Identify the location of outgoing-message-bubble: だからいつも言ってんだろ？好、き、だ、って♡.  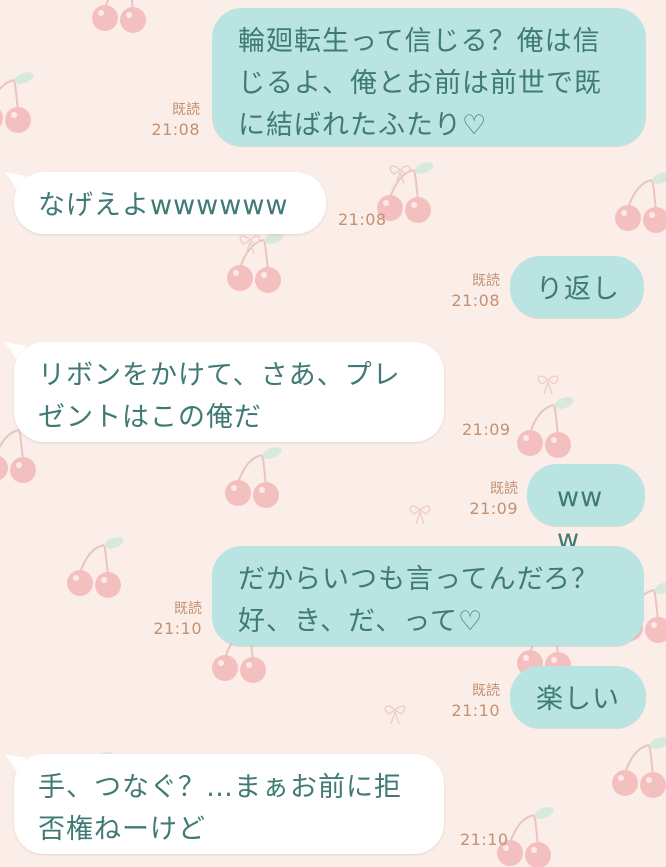
(428, 596).